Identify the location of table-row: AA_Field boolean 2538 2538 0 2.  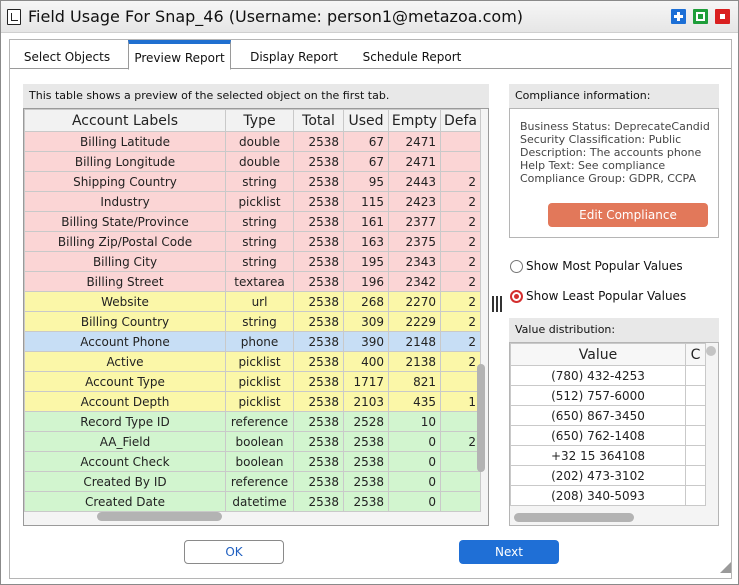
(252, 441).